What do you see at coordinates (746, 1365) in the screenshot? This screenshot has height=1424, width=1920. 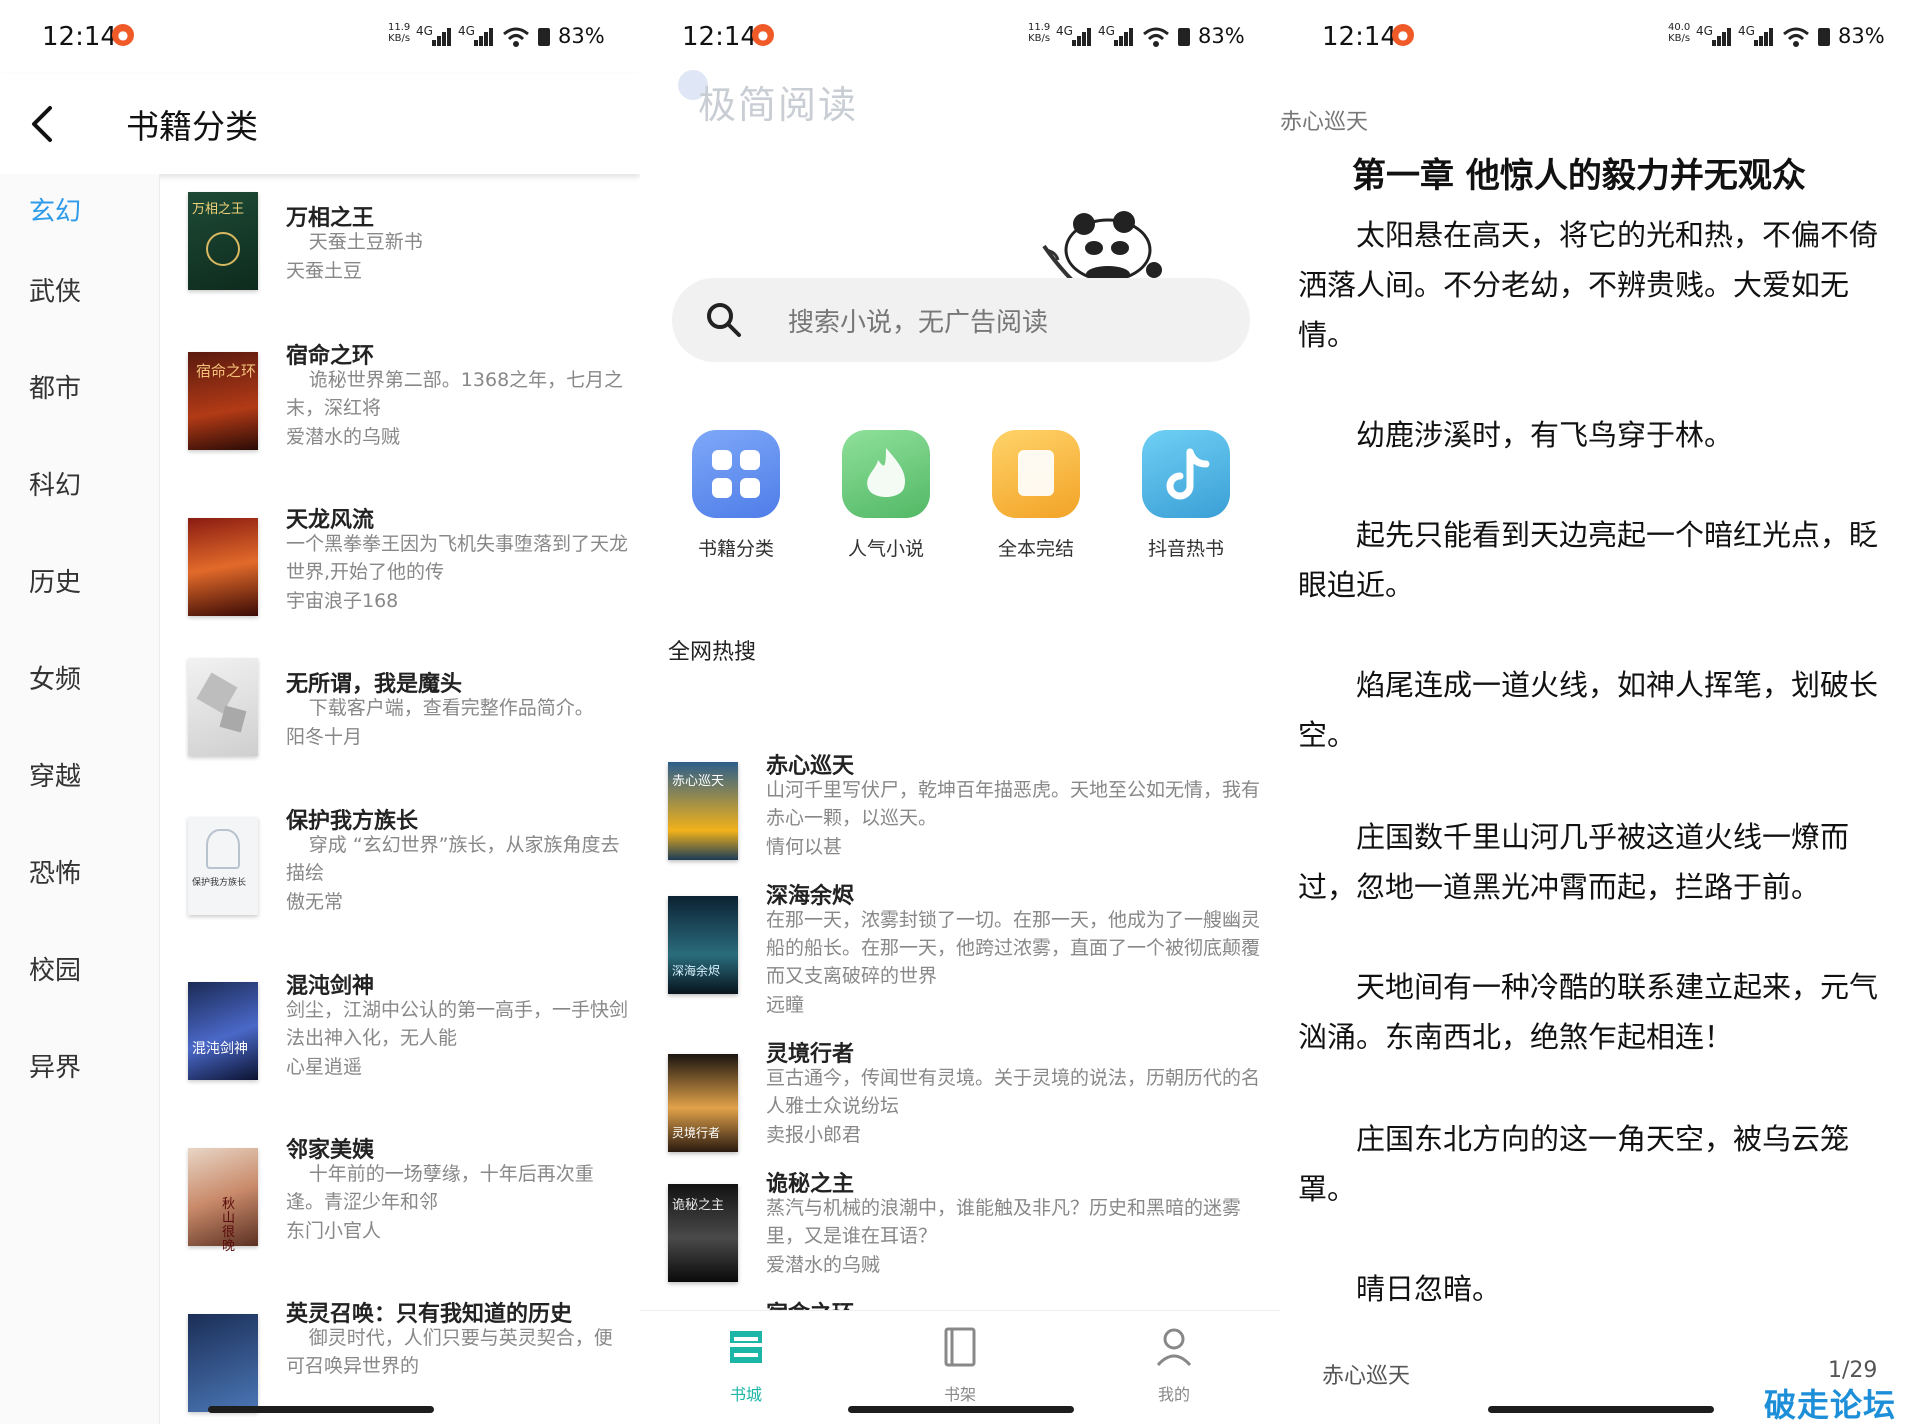 I see `tab-store: 书城` at bounding box center [746, 1365].